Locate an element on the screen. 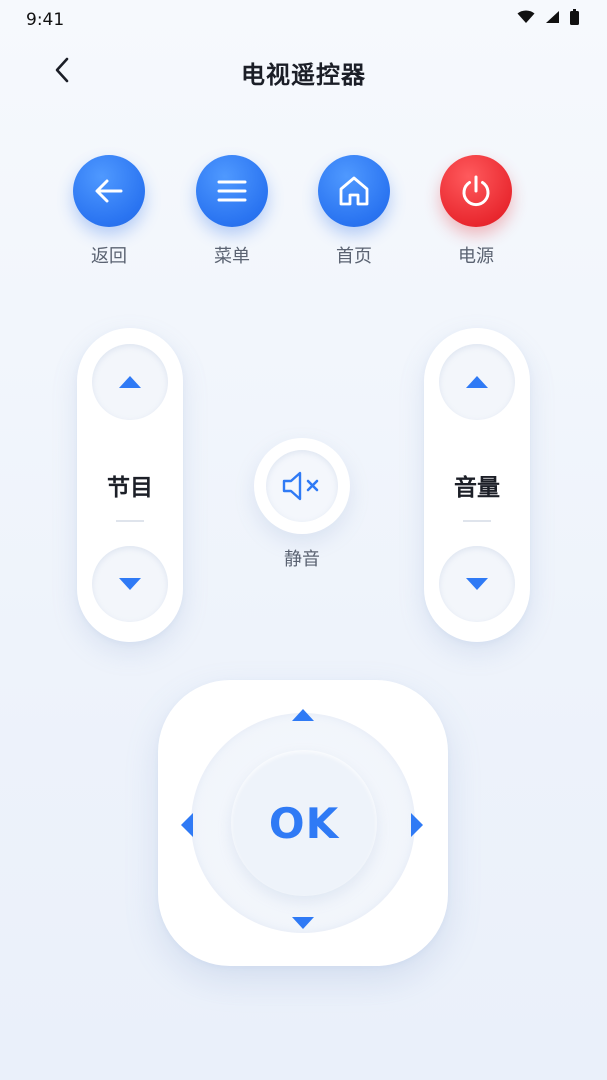  triangle-left-icon is located at coordinates (187, 825).